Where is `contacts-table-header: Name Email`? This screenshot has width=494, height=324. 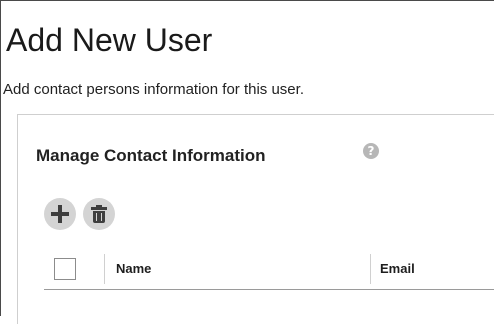 contacts-table-header: Name Email is located at coordinates (269, 270).